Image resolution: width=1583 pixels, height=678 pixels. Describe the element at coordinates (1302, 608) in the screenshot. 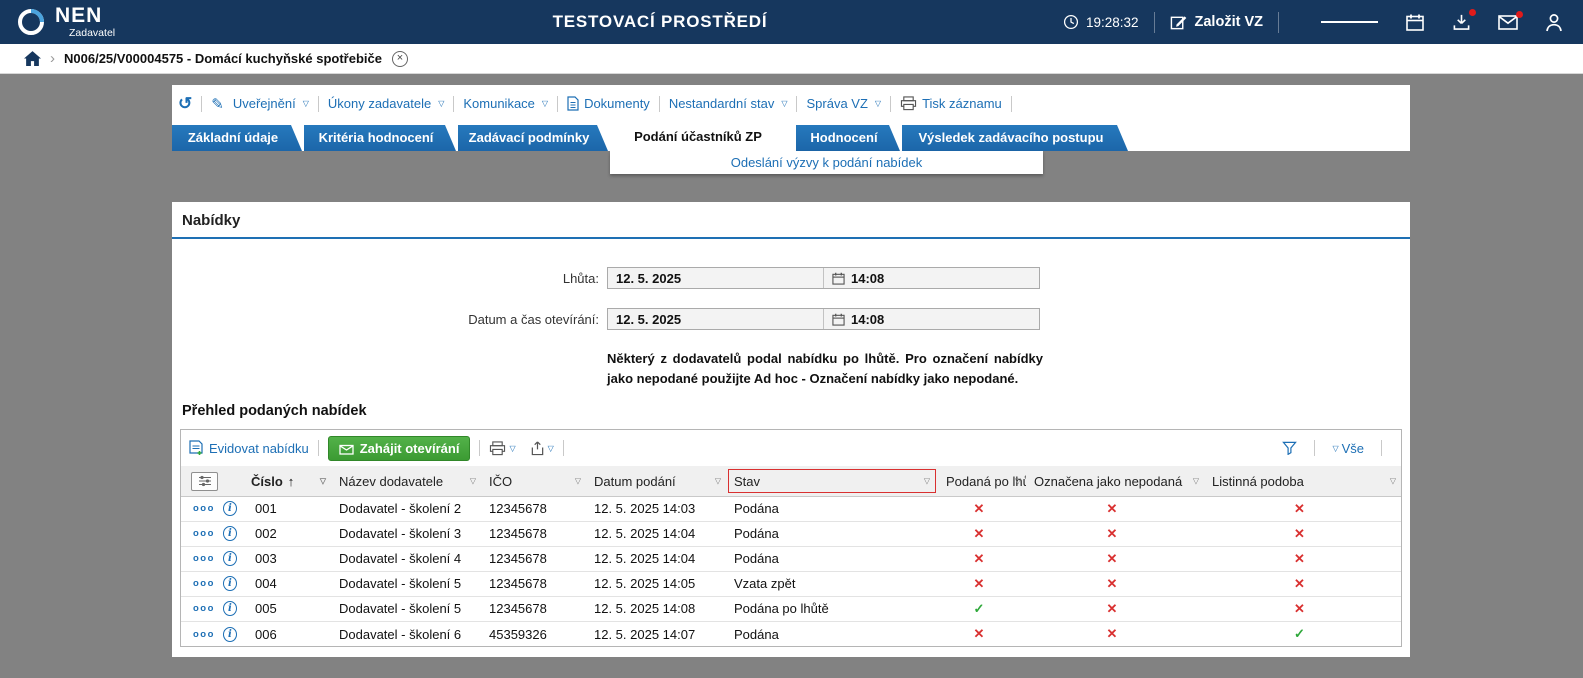

I see `cell-listinna-podoba: ✕` at that location.